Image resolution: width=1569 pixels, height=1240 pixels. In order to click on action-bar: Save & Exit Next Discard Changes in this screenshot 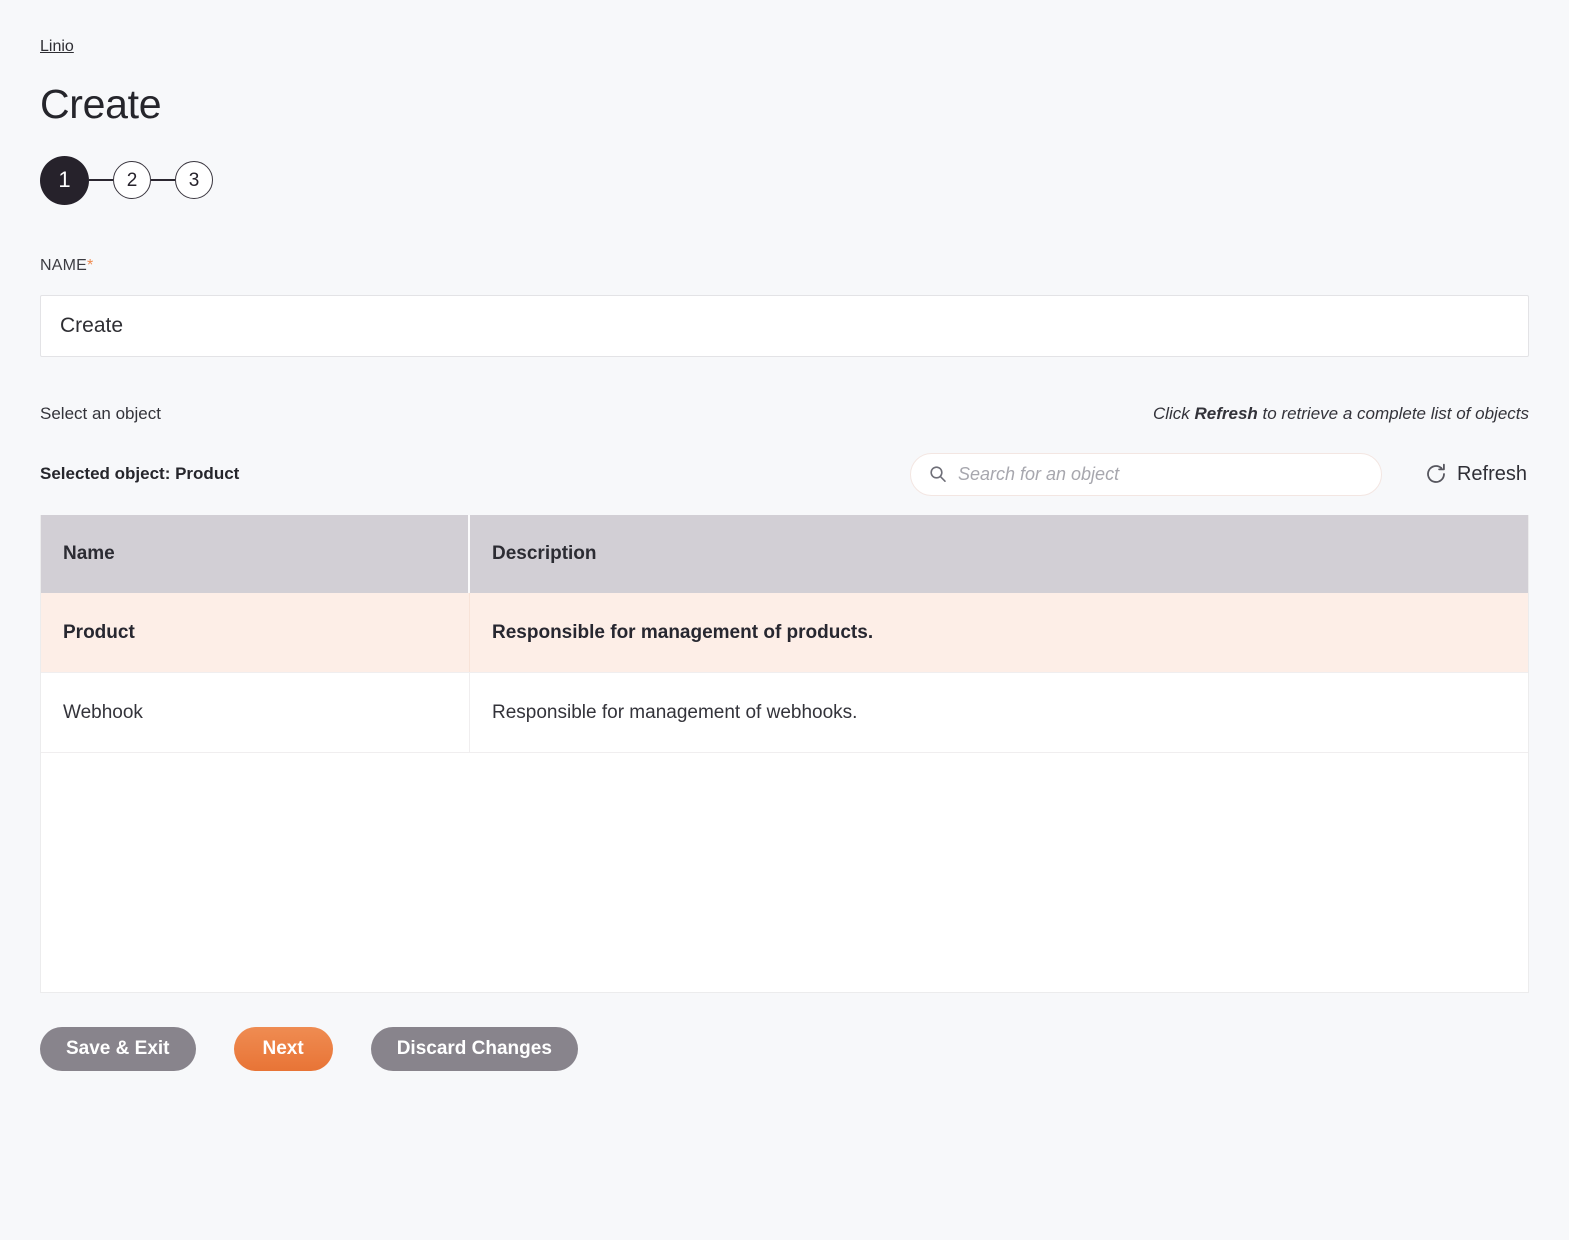, I will do `click(784, 1049)`.